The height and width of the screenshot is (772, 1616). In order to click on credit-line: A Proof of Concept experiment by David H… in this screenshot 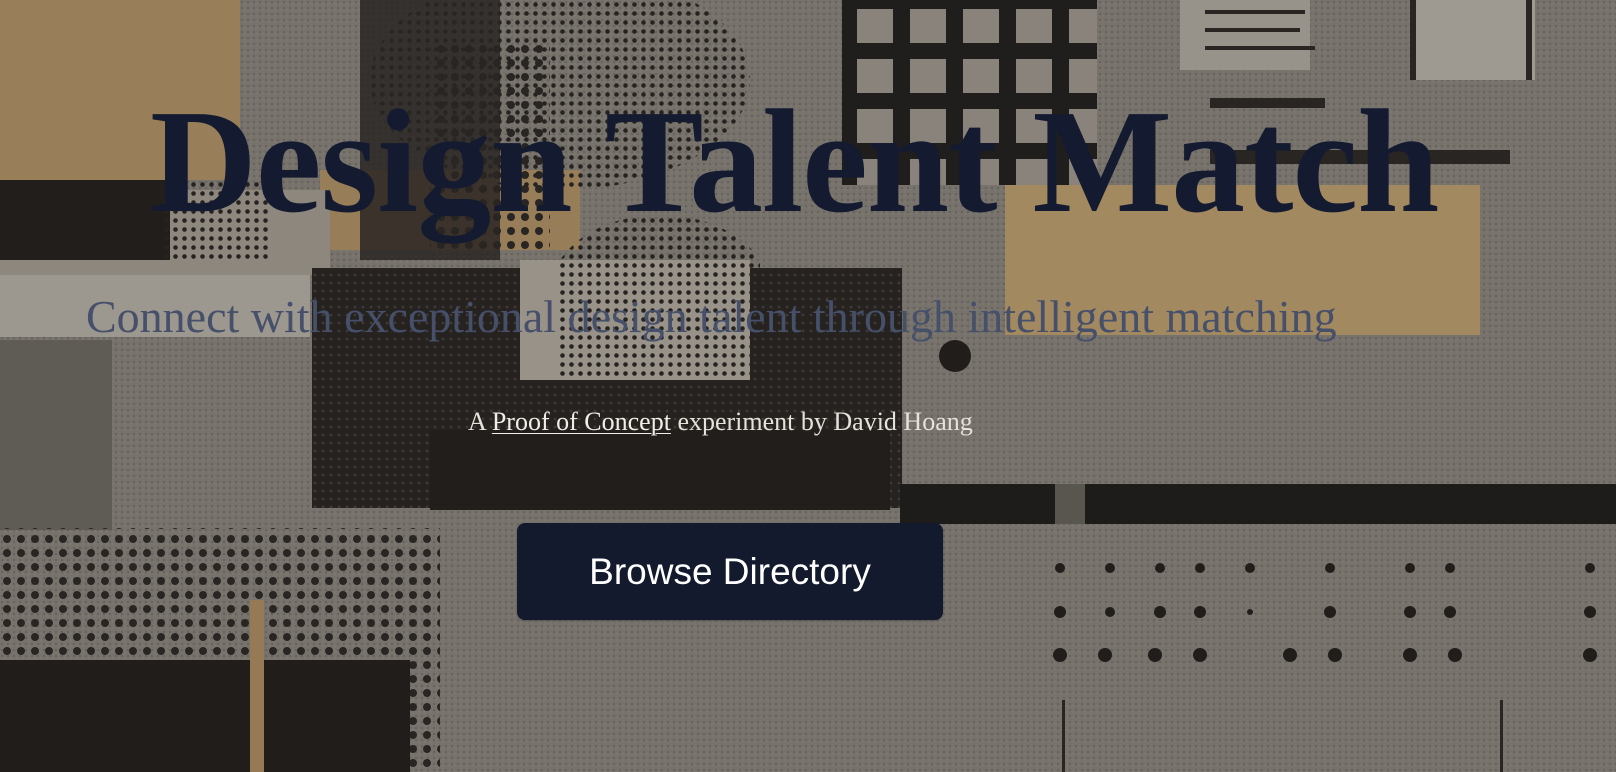, I will do `click(720, 421)`.